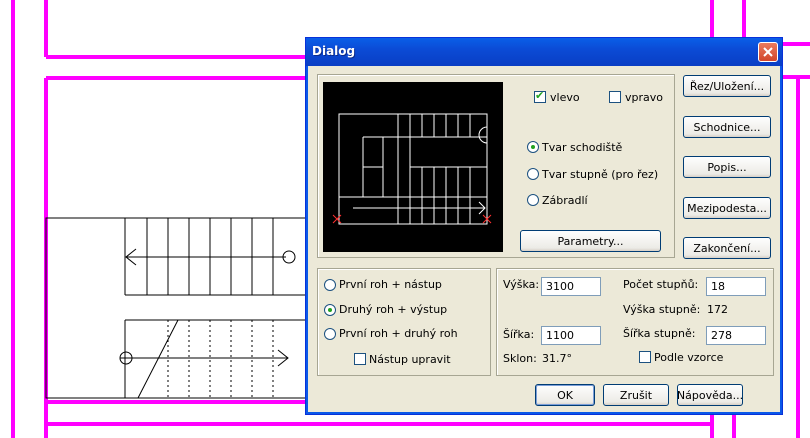 This screenshot has height=438, width=810. What do you see at coordinates (533, 174) in the screenshot?
I see `mode-radio-step-shape` at bounding box center [533, 174].